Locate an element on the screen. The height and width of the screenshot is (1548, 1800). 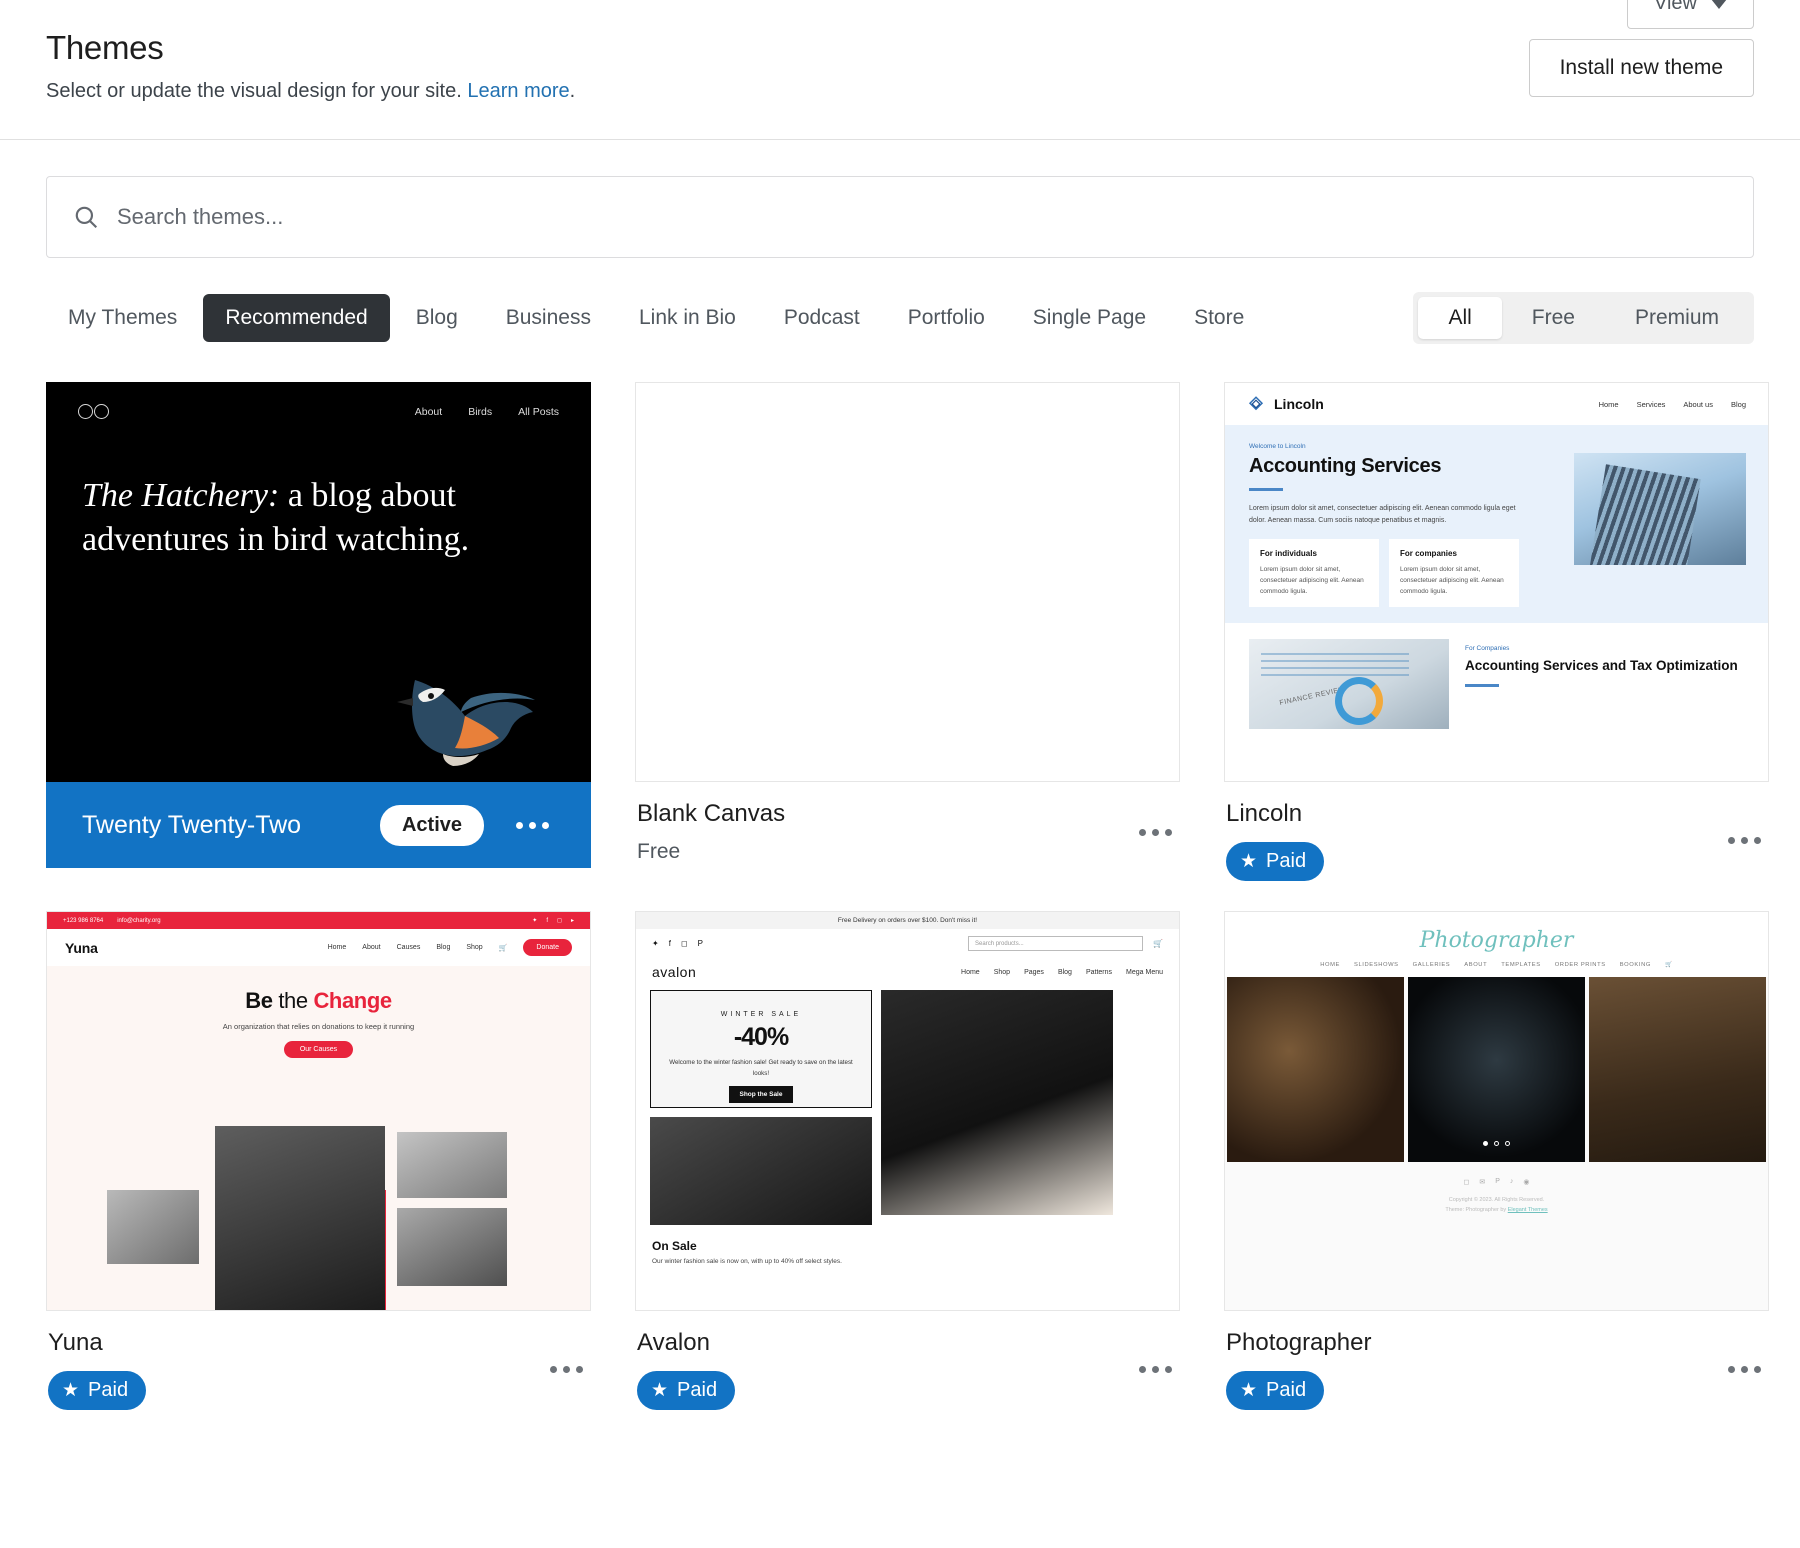
segment-premium: Premium is located at coordinates (1677, 318).